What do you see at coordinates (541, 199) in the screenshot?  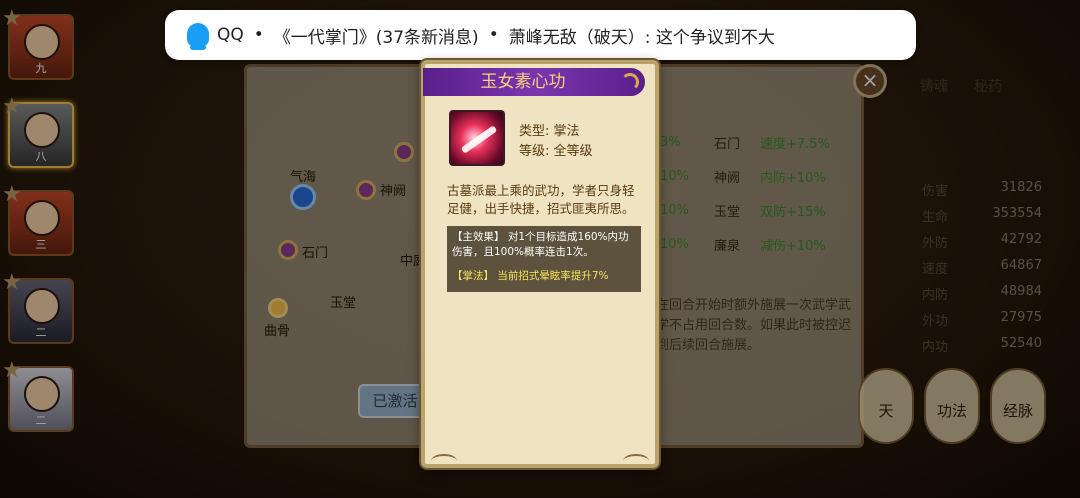 I see `skill-description: 古墓派最上乘的武功，学者只身轻足健，出手快捷，招式匪夷所思。` at bounding box center [541, 199].